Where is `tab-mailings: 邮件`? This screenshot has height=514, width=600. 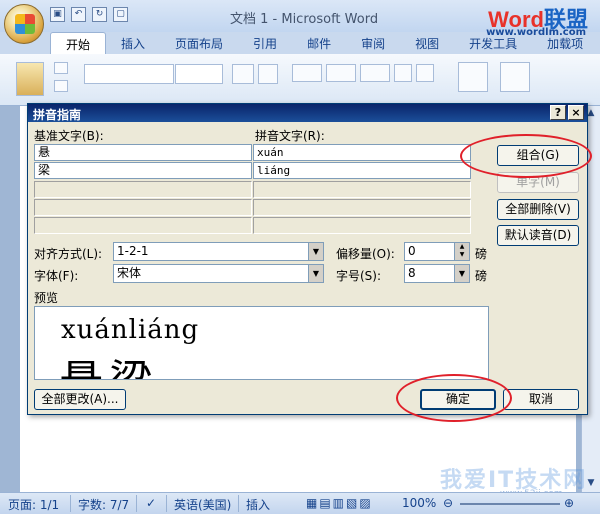 tab-mailings: 邮件 is located at coordinates (319, 43).